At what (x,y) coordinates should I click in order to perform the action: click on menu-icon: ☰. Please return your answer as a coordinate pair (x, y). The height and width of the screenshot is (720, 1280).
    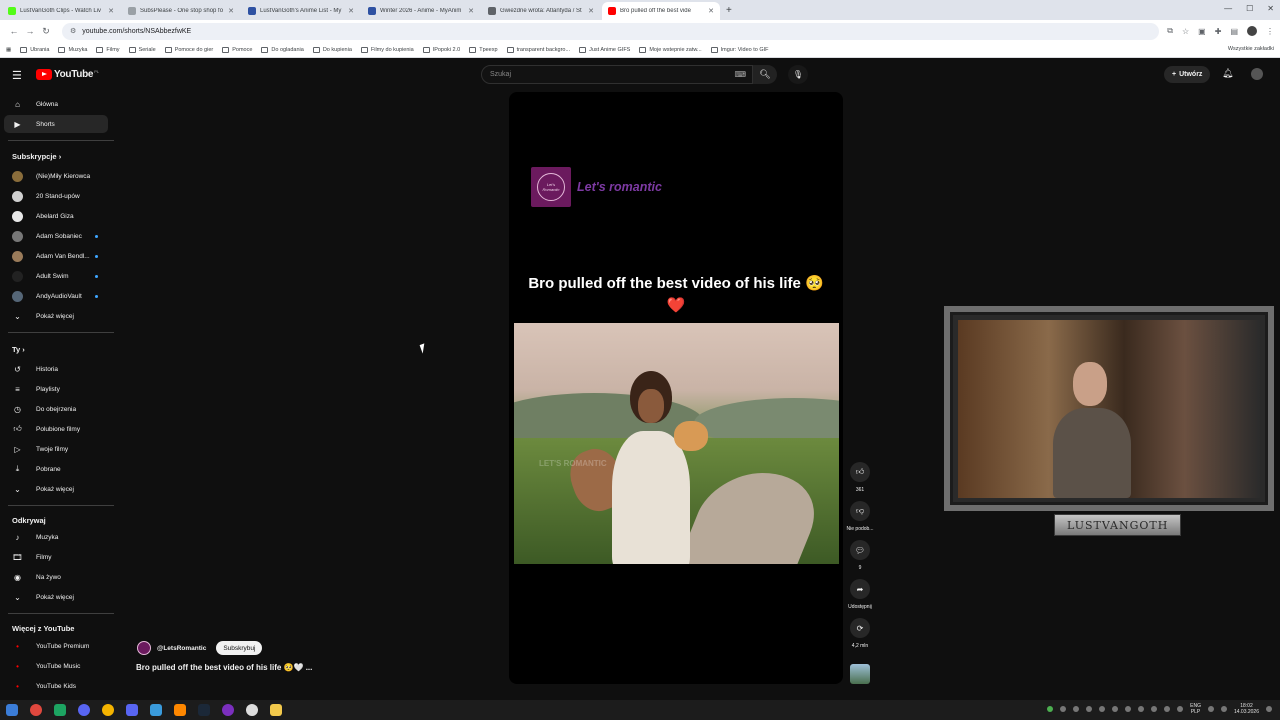
    Looking at the image, I should click on (17, 75).